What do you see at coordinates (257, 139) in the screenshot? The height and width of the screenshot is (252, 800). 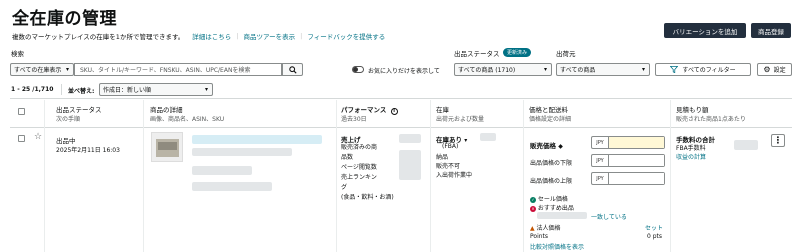 I see `product-title-redacted` at bounding box center [257, 139].